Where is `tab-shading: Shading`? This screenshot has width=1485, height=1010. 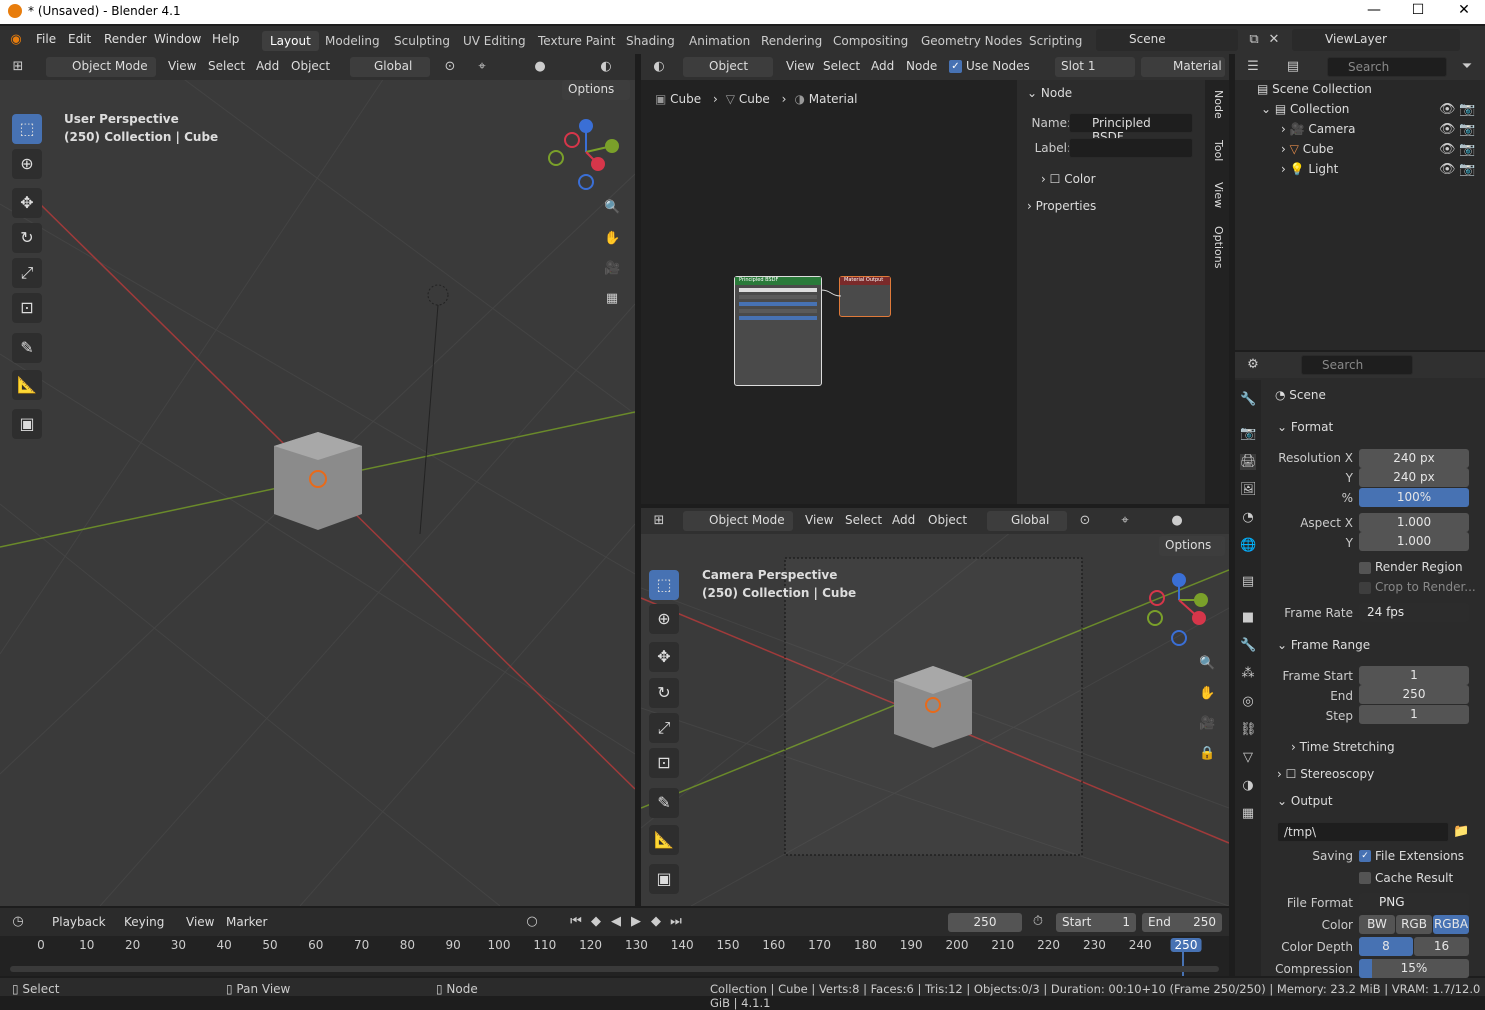
tab-shading: Shading is located at coordinates (650, 41).